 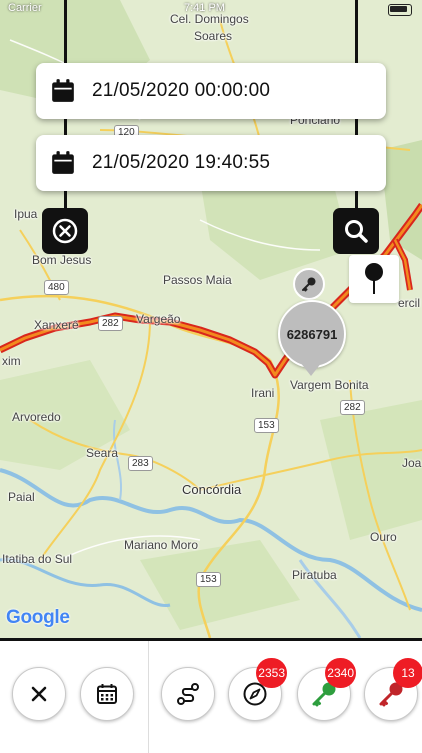 I want to click on status-bar: Carrier 7:41 PM, so click(x=211, y=9).